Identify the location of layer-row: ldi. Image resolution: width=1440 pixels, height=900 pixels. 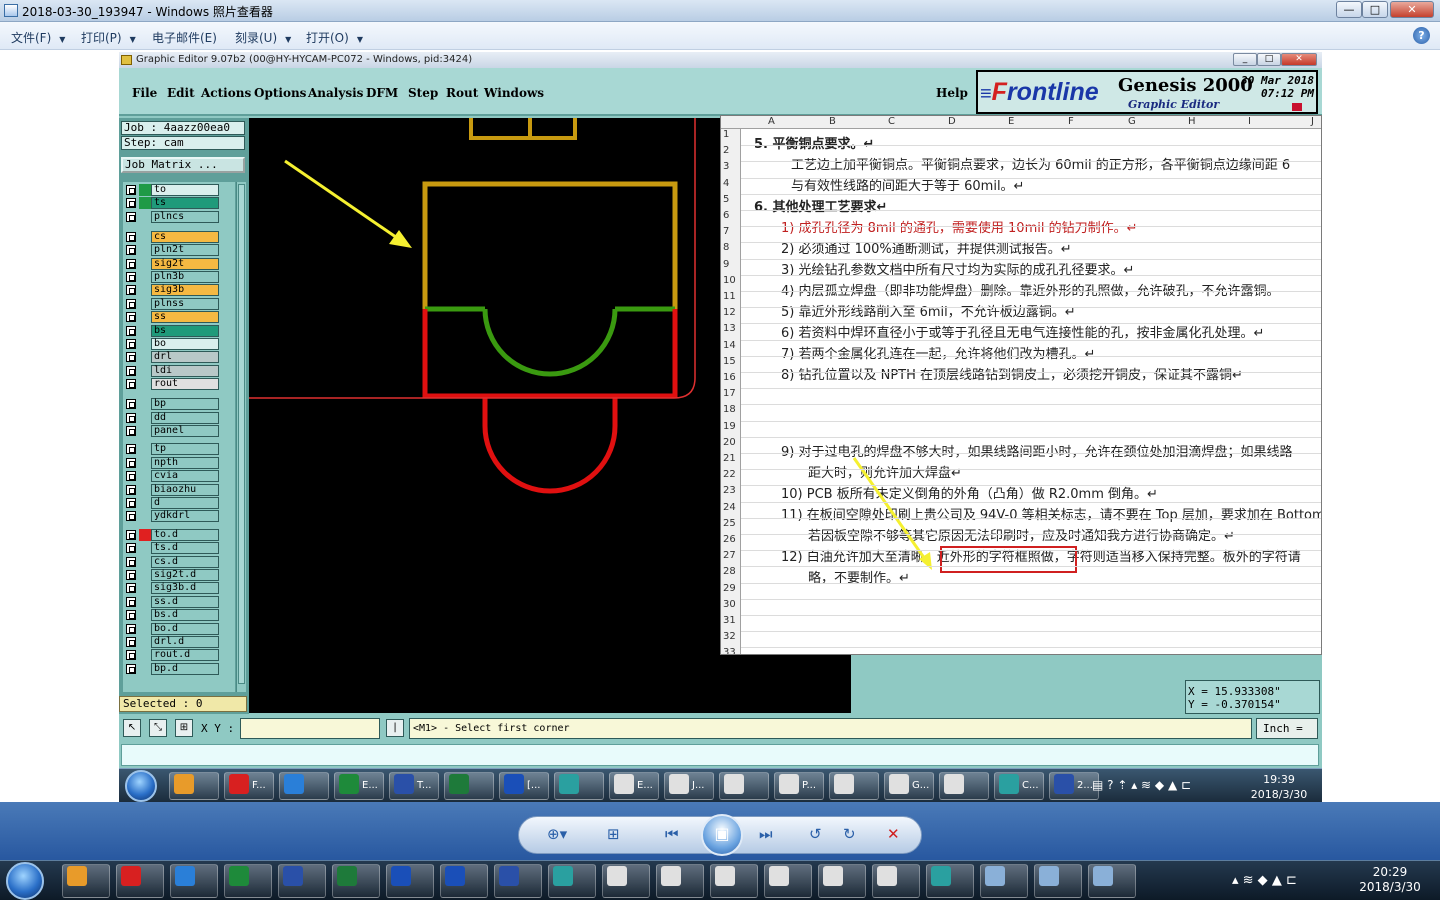
(179, 370).